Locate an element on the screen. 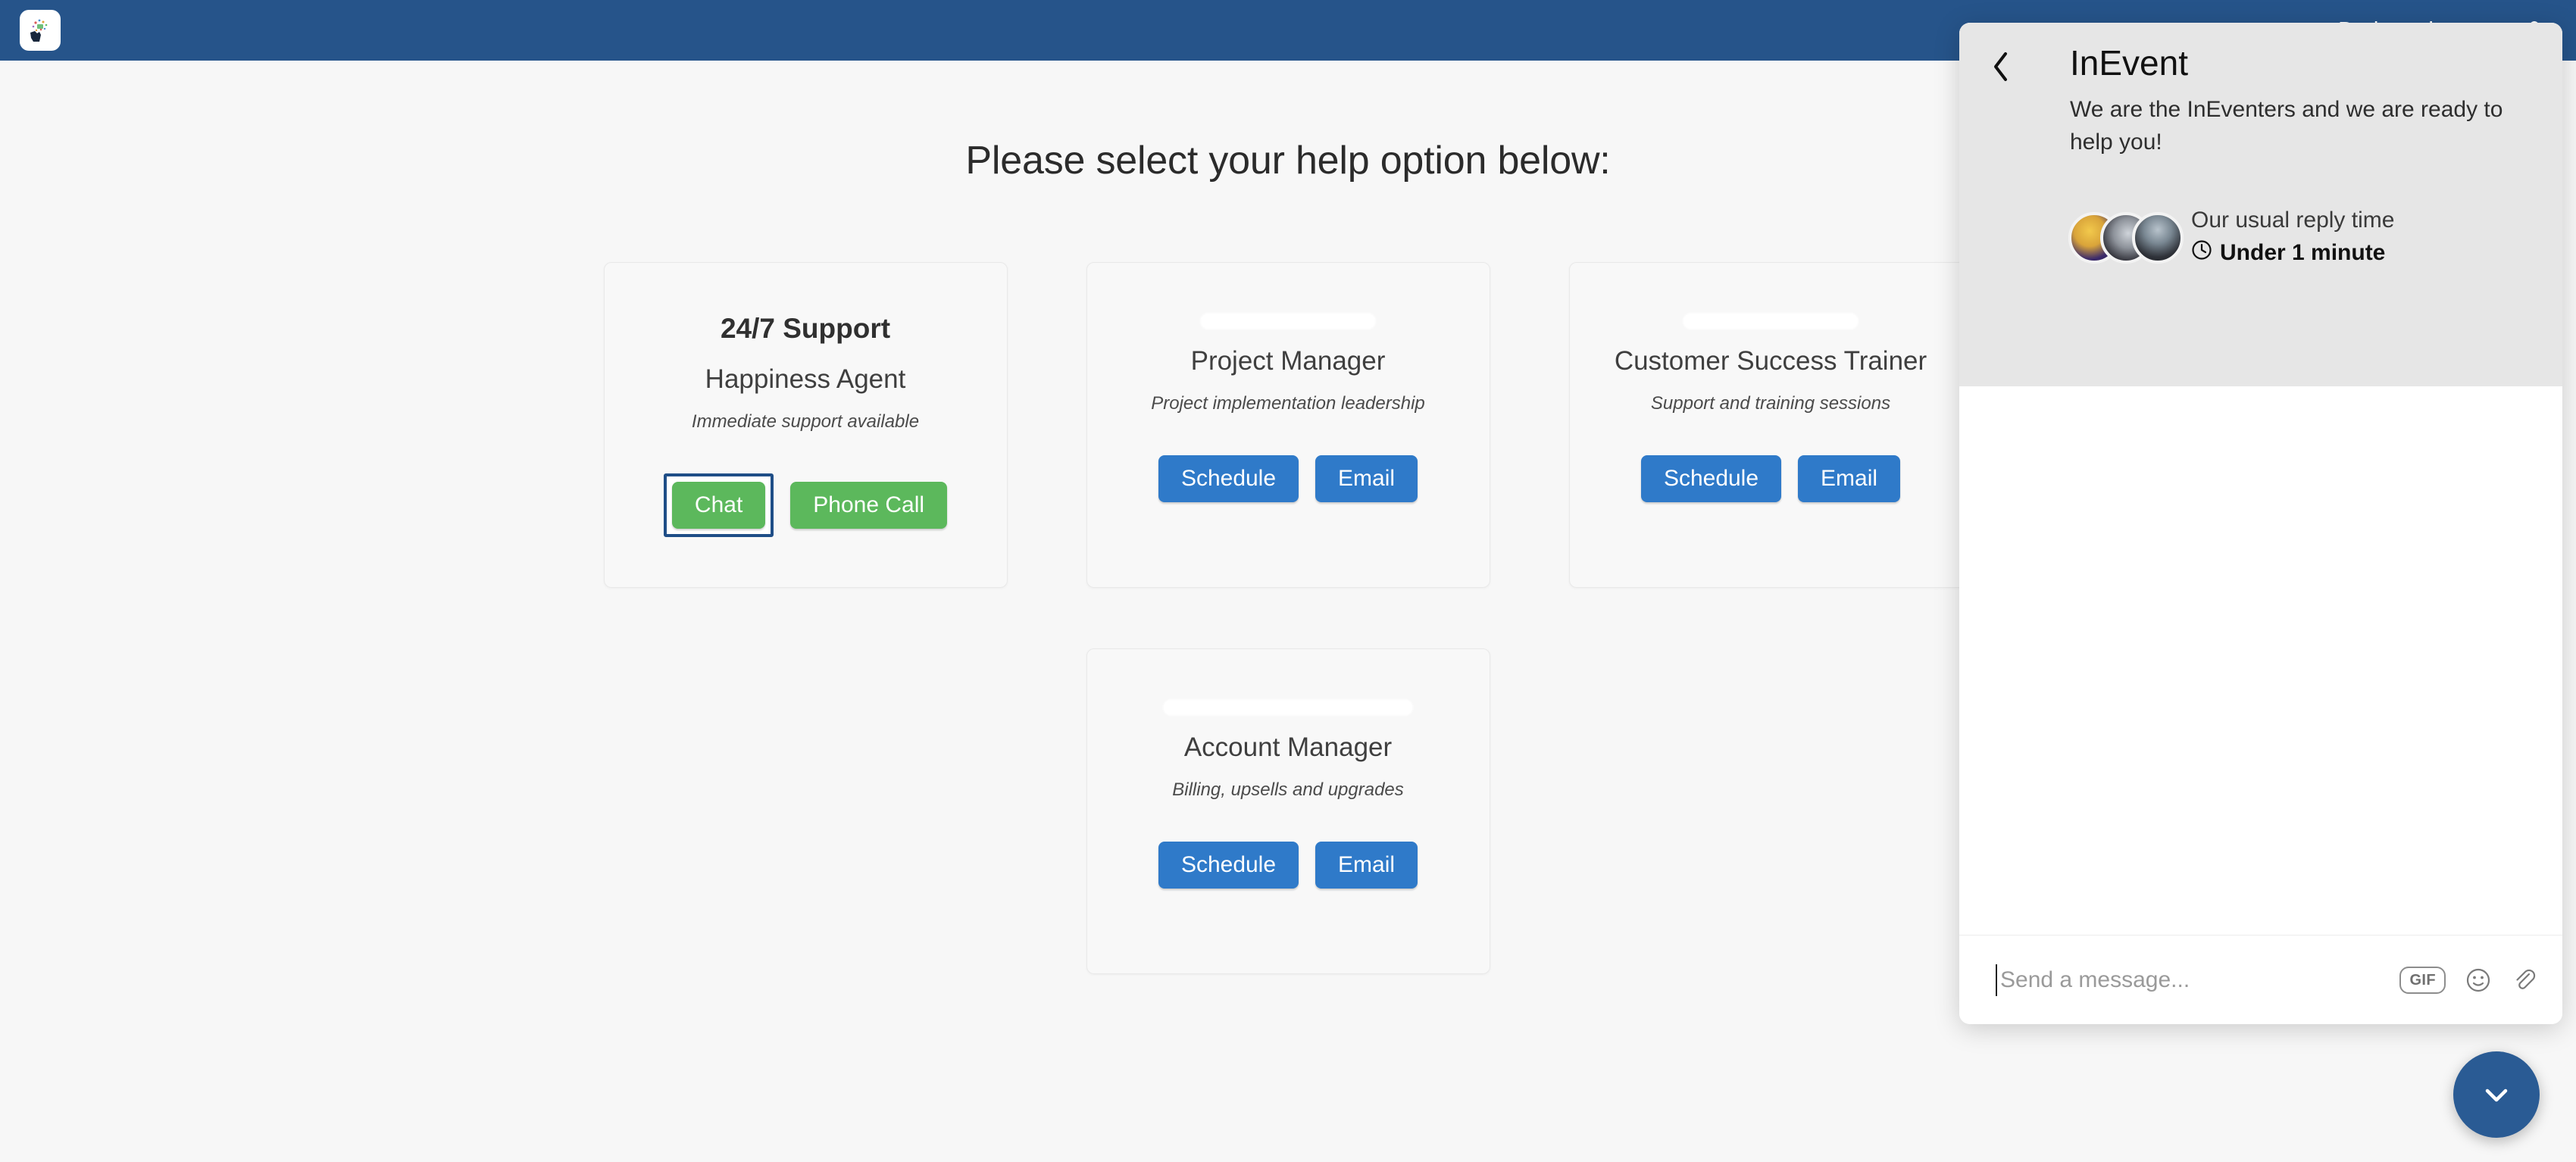  card-description: Support and training sessions is located at coordinates (1770, 403).